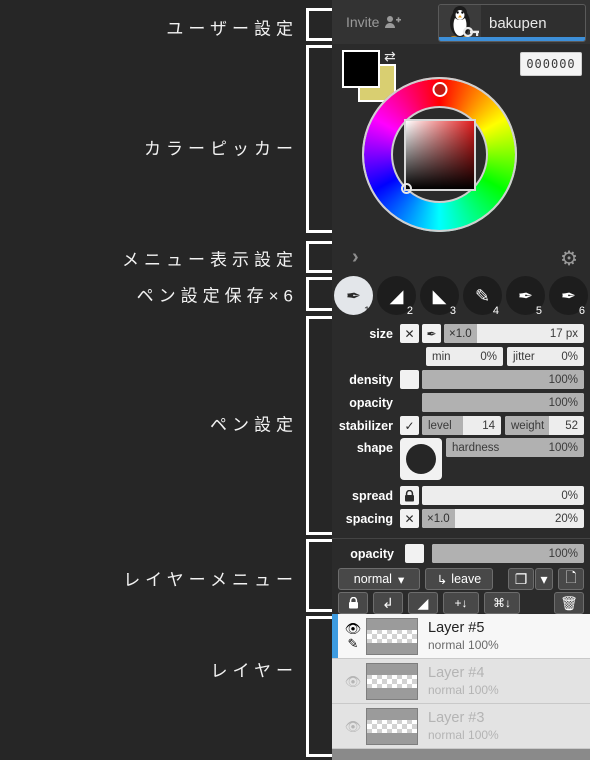  I want to click on pen-preset-row: ✒ 1 ◢ 2 ◣ 3 ✎ 4 ✒ 5 ✒ 6, so click(461, 297).